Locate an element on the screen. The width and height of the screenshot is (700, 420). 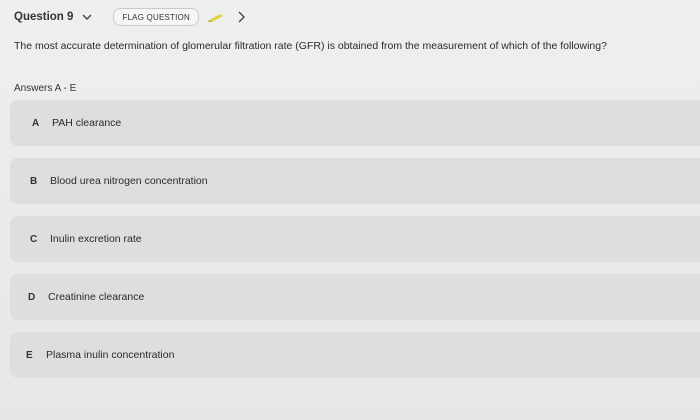
option-letter: A is located at coordinates (36, 123).